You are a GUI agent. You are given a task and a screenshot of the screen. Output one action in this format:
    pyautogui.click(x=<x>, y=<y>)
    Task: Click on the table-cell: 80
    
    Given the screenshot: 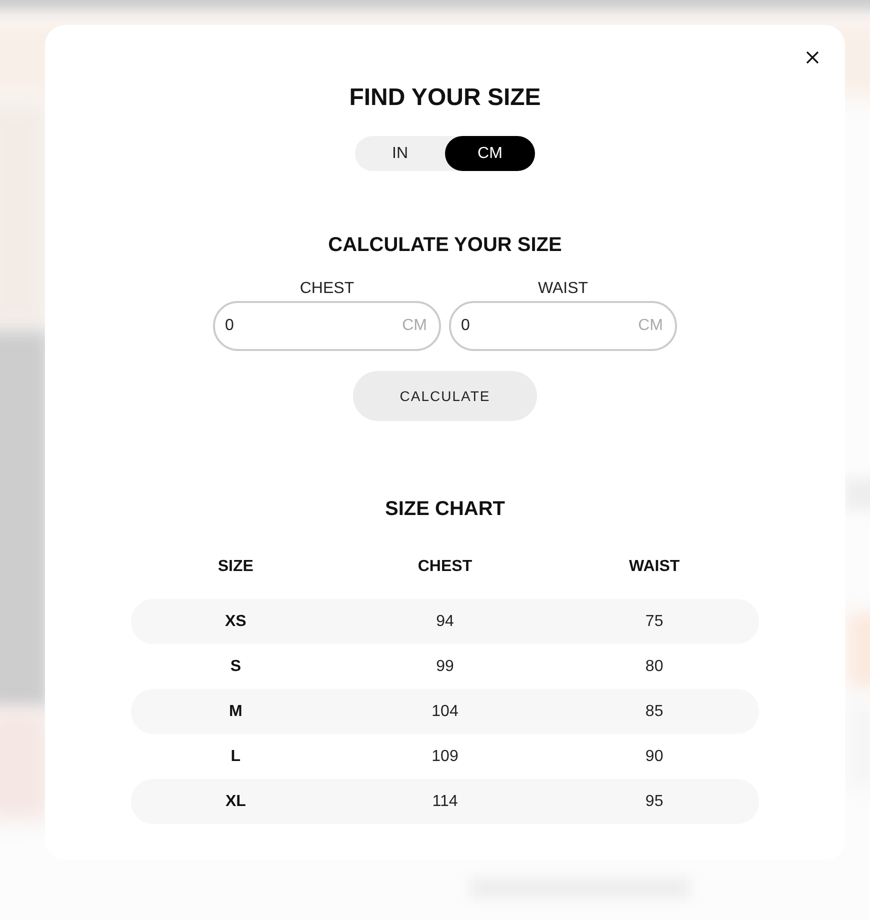 What is the action you would take?
    pyautogui.click(x=654, y=666)
    